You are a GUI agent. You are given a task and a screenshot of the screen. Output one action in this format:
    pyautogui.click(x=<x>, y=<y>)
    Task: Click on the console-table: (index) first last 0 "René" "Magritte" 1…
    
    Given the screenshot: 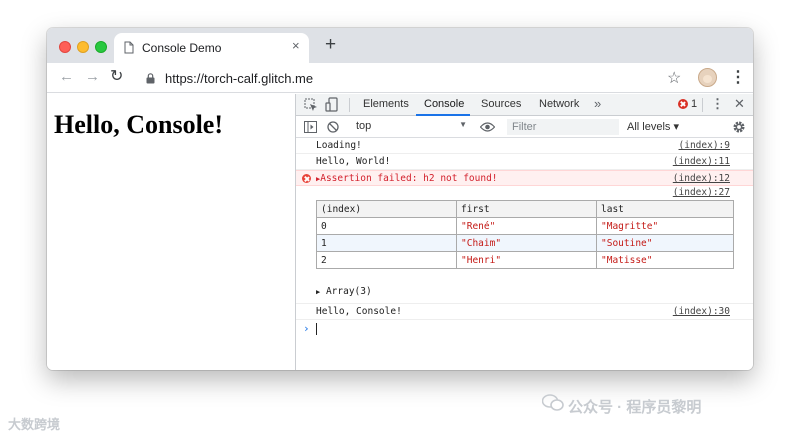 What is the action you would take?
    pyautogui.click(x=525, y=234)
    